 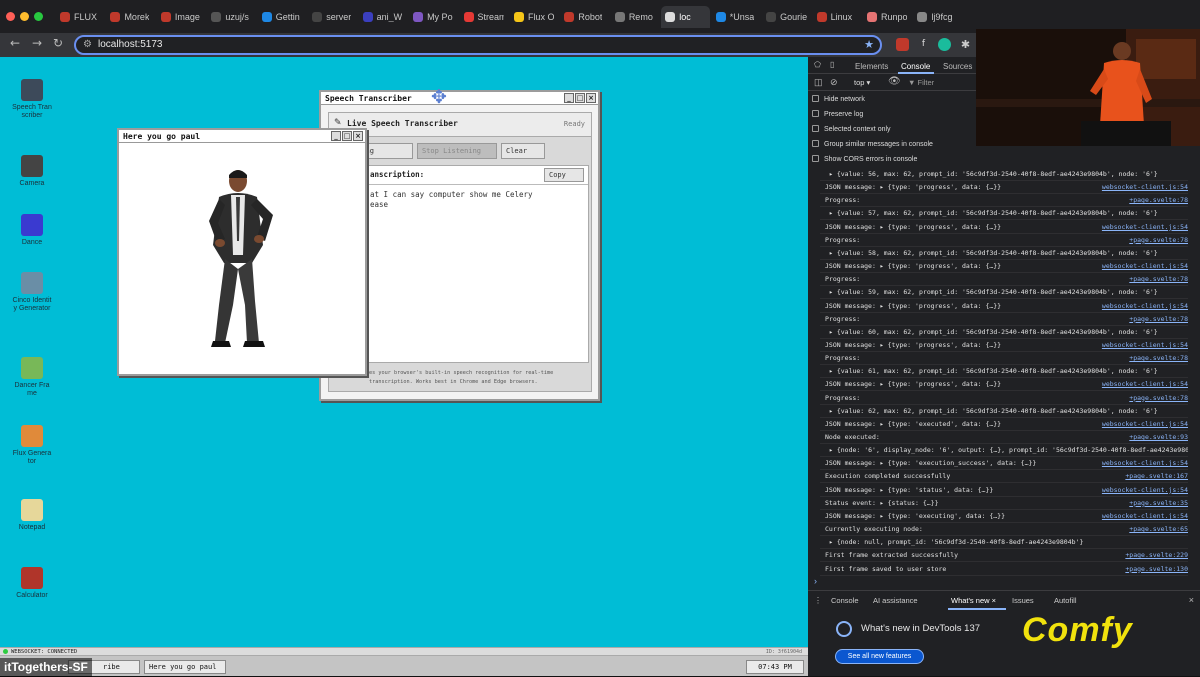 What do you see at coordinates (87, 45) in the screenshot?
I see `site-info-icon: ⚙` at bounding box center [87, 45].